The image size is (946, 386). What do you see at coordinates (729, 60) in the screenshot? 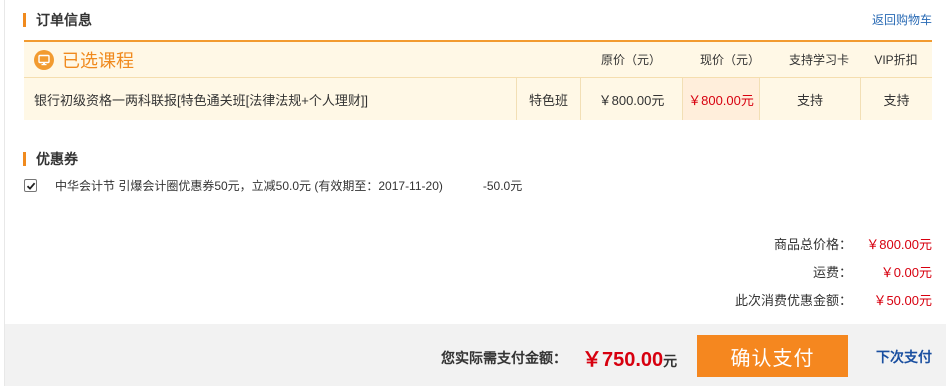
I see `header-current-price: 现价（元）` at bounding box center [729, 60].